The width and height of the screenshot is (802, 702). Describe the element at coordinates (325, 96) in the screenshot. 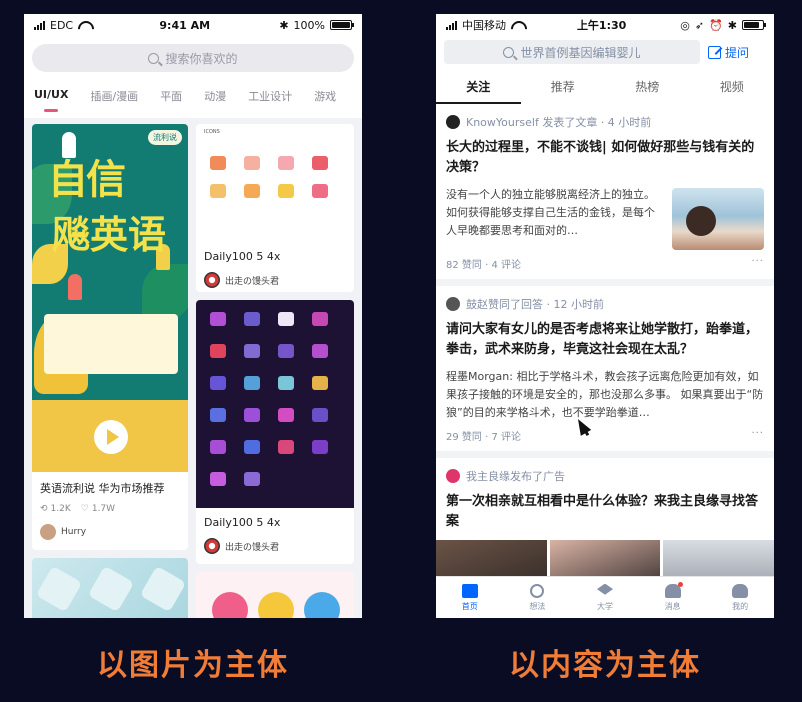

I see `tab-games: 游戏` at that location.